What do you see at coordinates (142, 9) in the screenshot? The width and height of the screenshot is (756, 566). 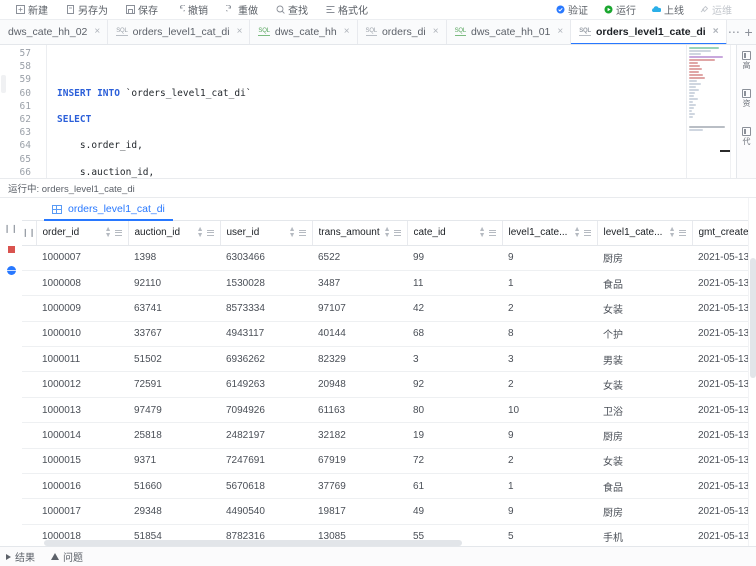 I see `toolbar-save-button: 保存` at bounding box center [142, 9].